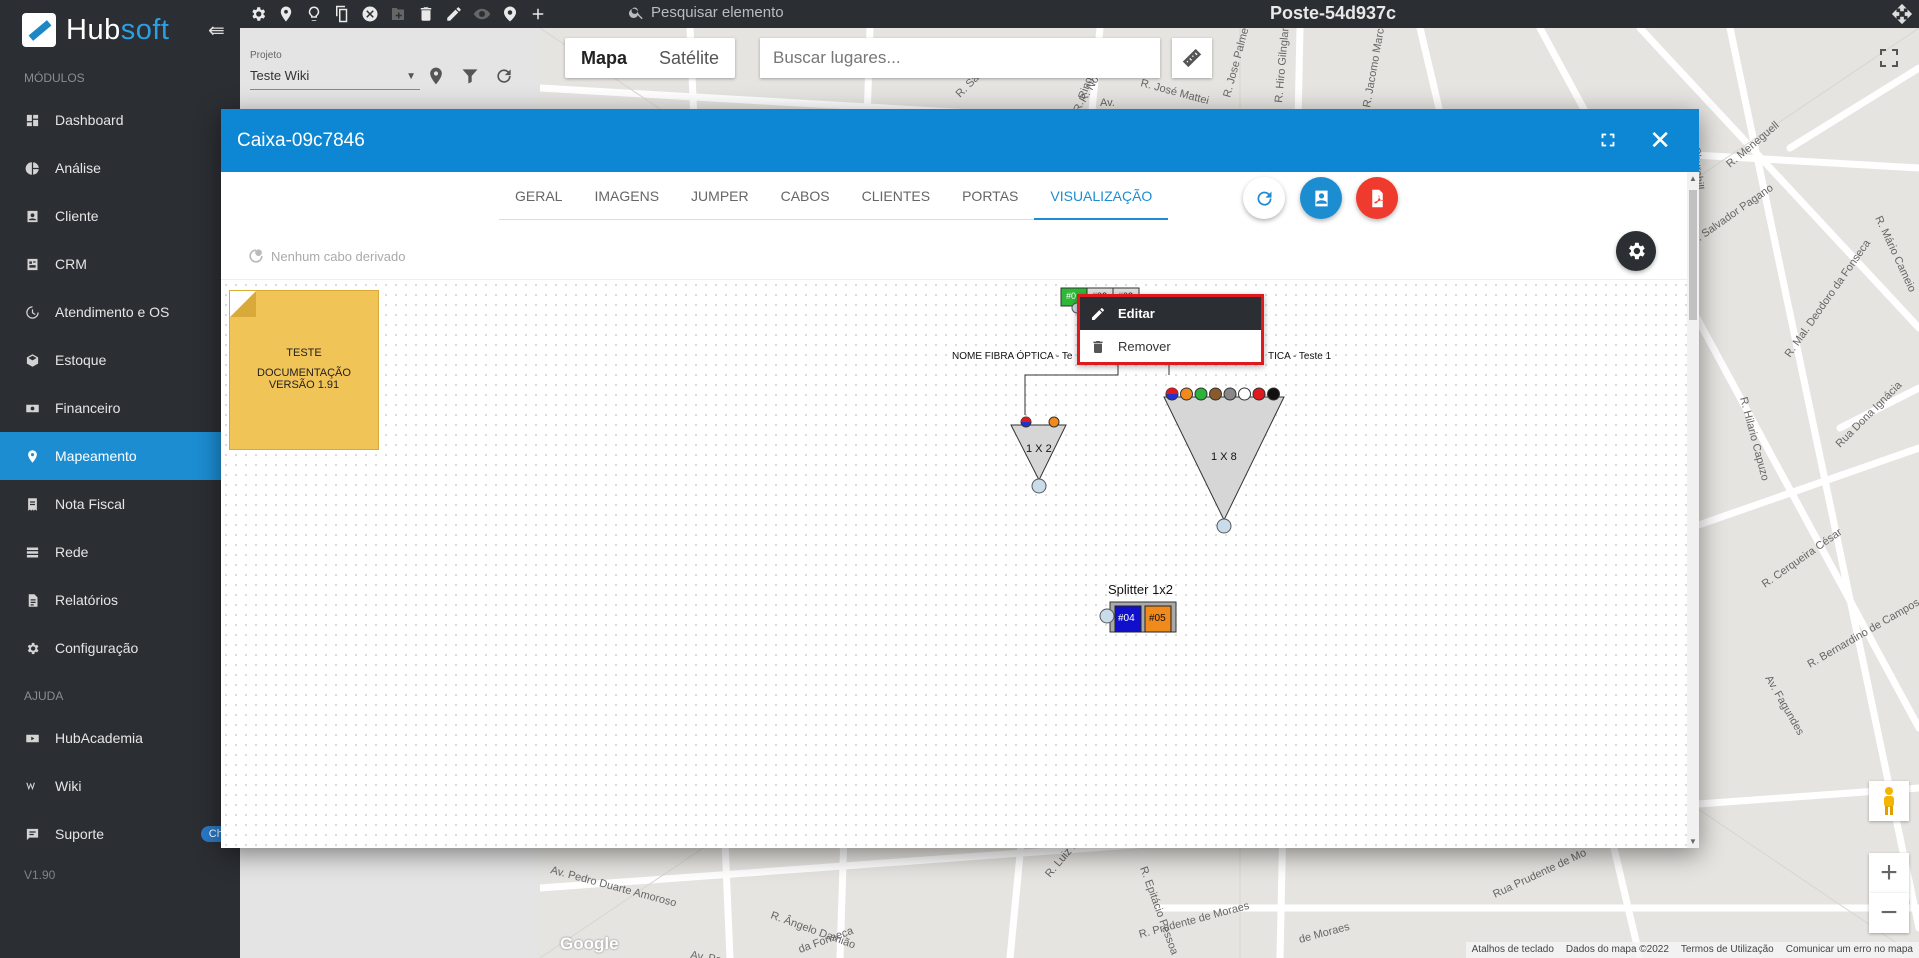 This screenshot has width=1919, height=958. I want to click on tab-portas: PORTAS, so click(990, 195).